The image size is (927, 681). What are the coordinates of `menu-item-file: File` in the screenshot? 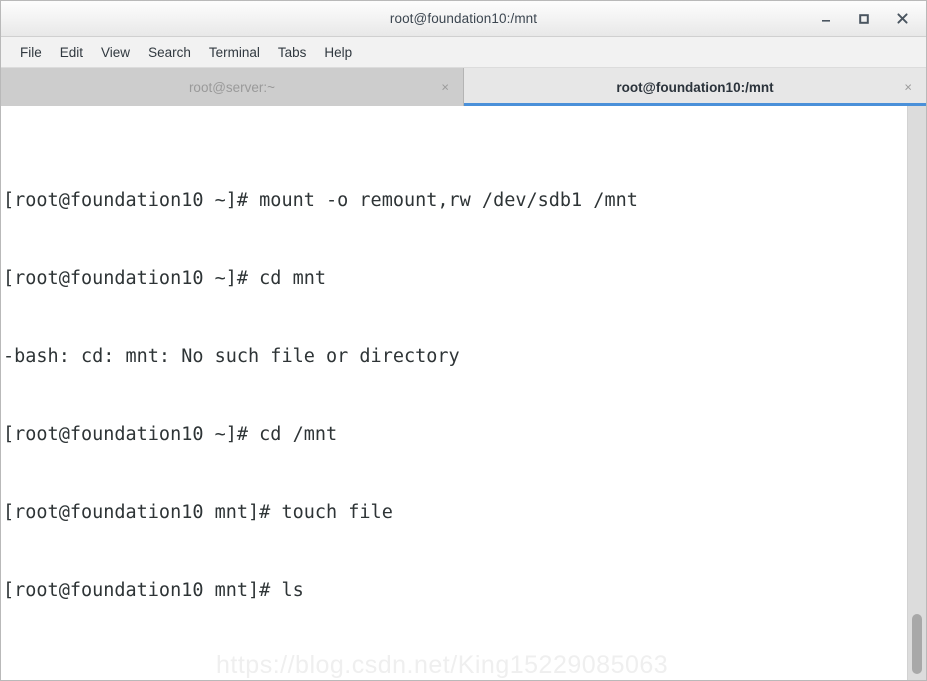 It's located at (31, 52).